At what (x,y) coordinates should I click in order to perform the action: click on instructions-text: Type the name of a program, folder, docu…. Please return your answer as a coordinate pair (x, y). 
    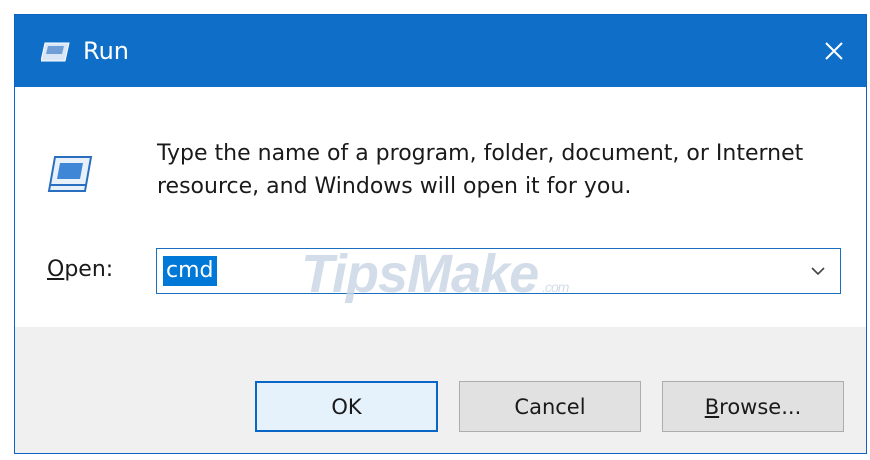
    Looking at the image, I should click on (480, 170).